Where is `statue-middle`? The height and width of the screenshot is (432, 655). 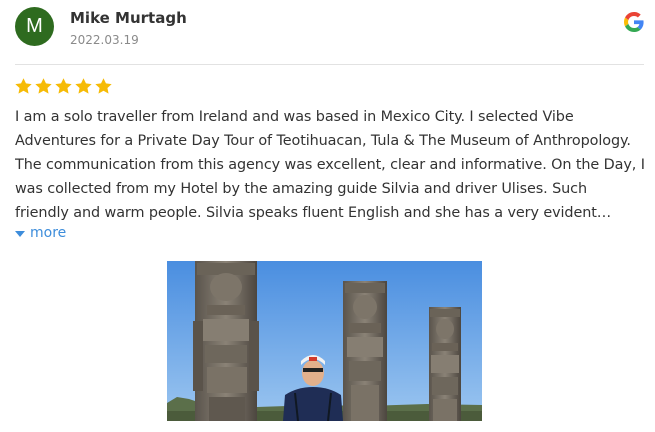 statue-middle is located at coordinates (365, 351).